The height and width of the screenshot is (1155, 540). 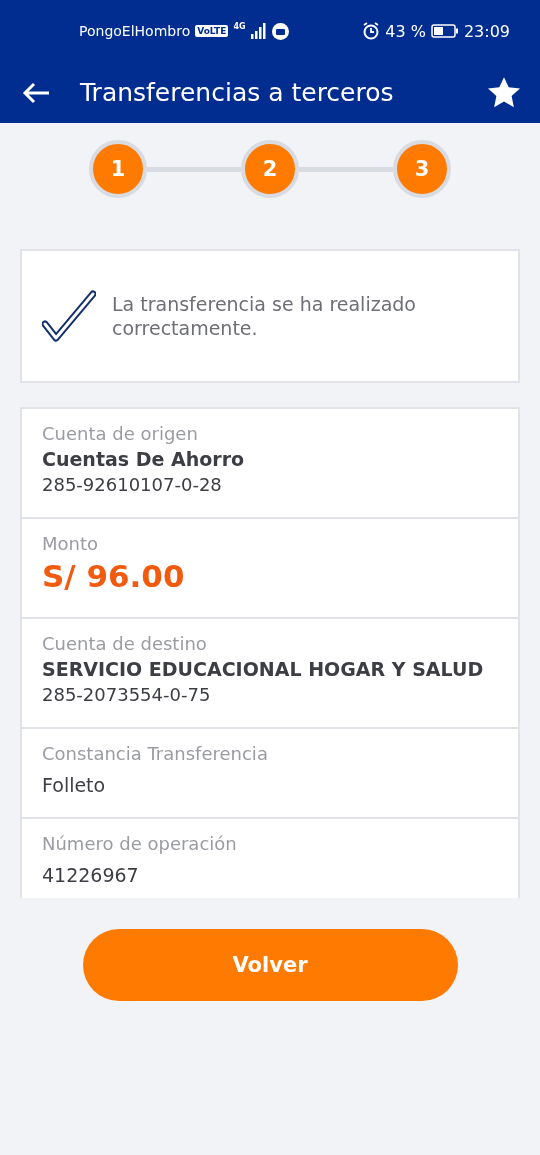 I want to click on download-icon, so click(x=280, y=31).